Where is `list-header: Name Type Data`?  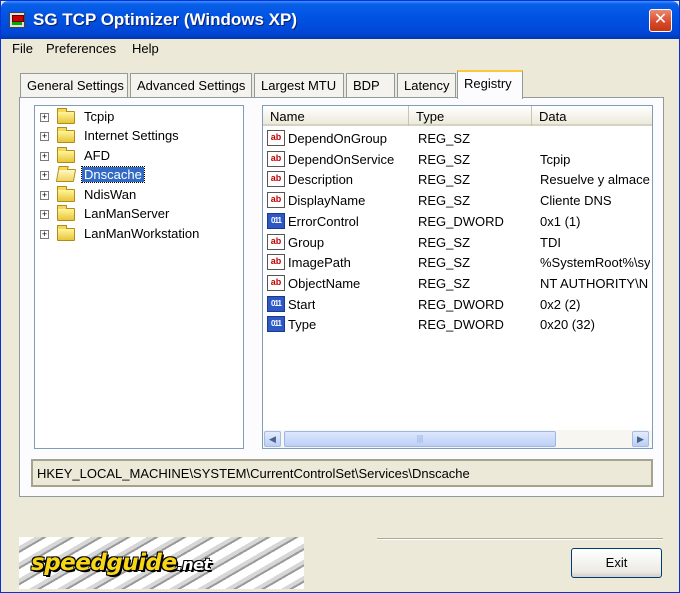 list-header: Name Type Data is located at coordinates (457, 116).